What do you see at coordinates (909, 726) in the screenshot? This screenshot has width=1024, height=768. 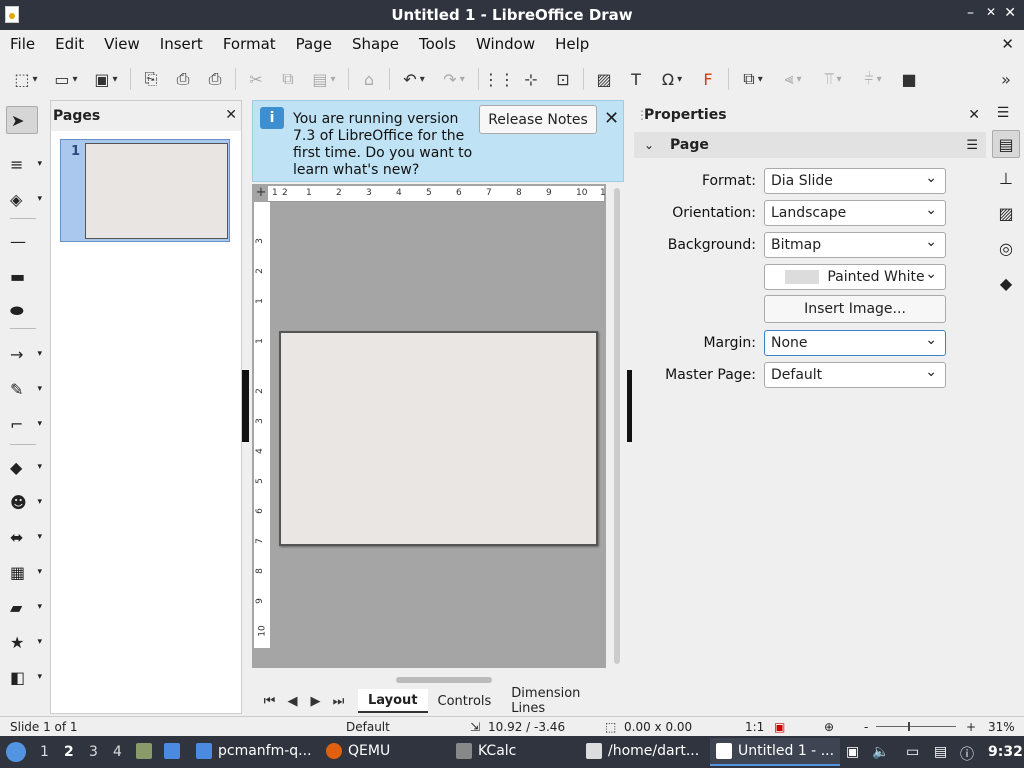 I see `zoom-slider-knob` at bounding box center [909, 726].